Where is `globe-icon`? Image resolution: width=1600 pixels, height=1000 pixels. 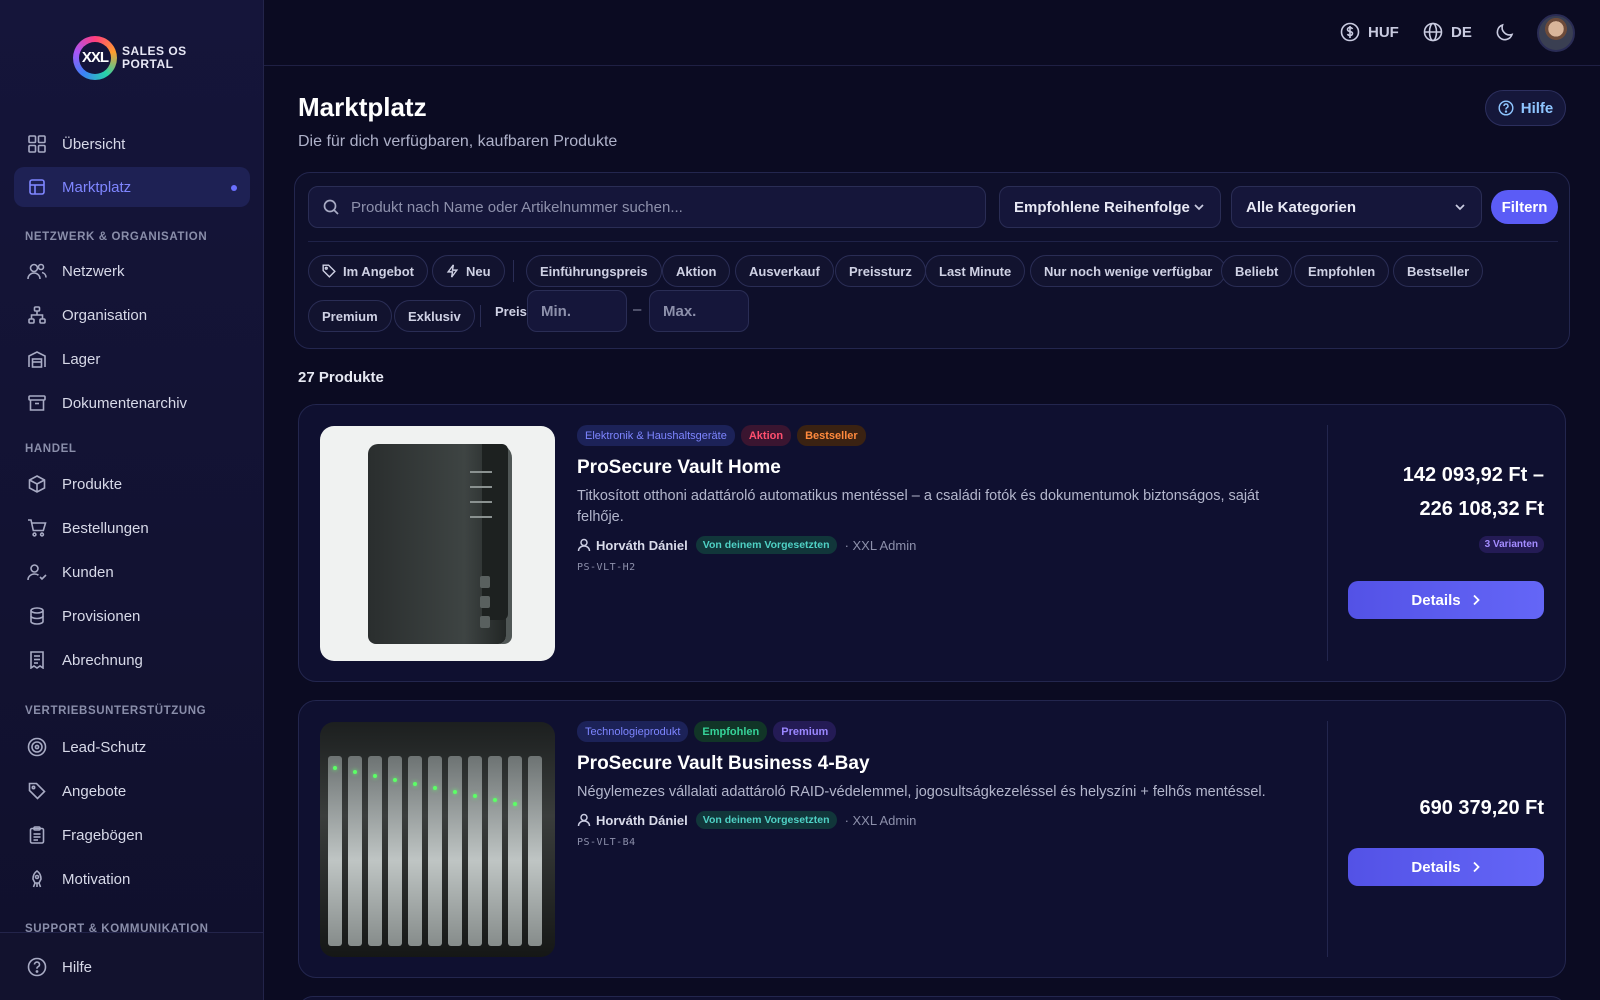 globe-icon is located at coordinates (1433, 32).